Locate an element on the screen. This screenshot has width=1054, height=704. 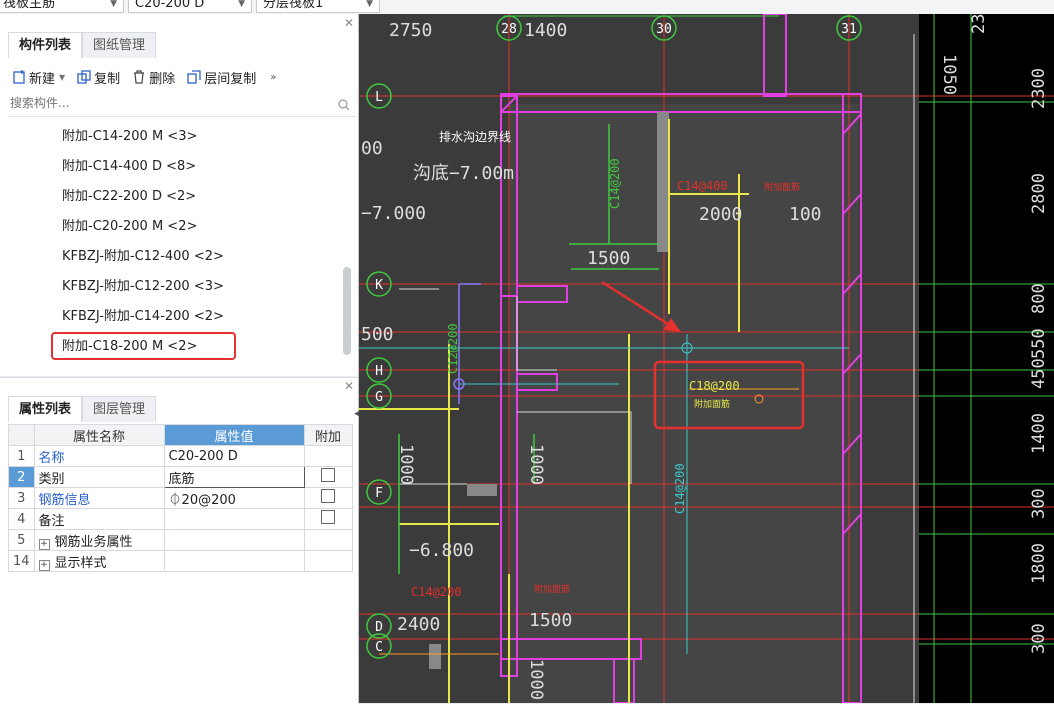
table-row: 4 备注 is located at coordinates (180, 519).